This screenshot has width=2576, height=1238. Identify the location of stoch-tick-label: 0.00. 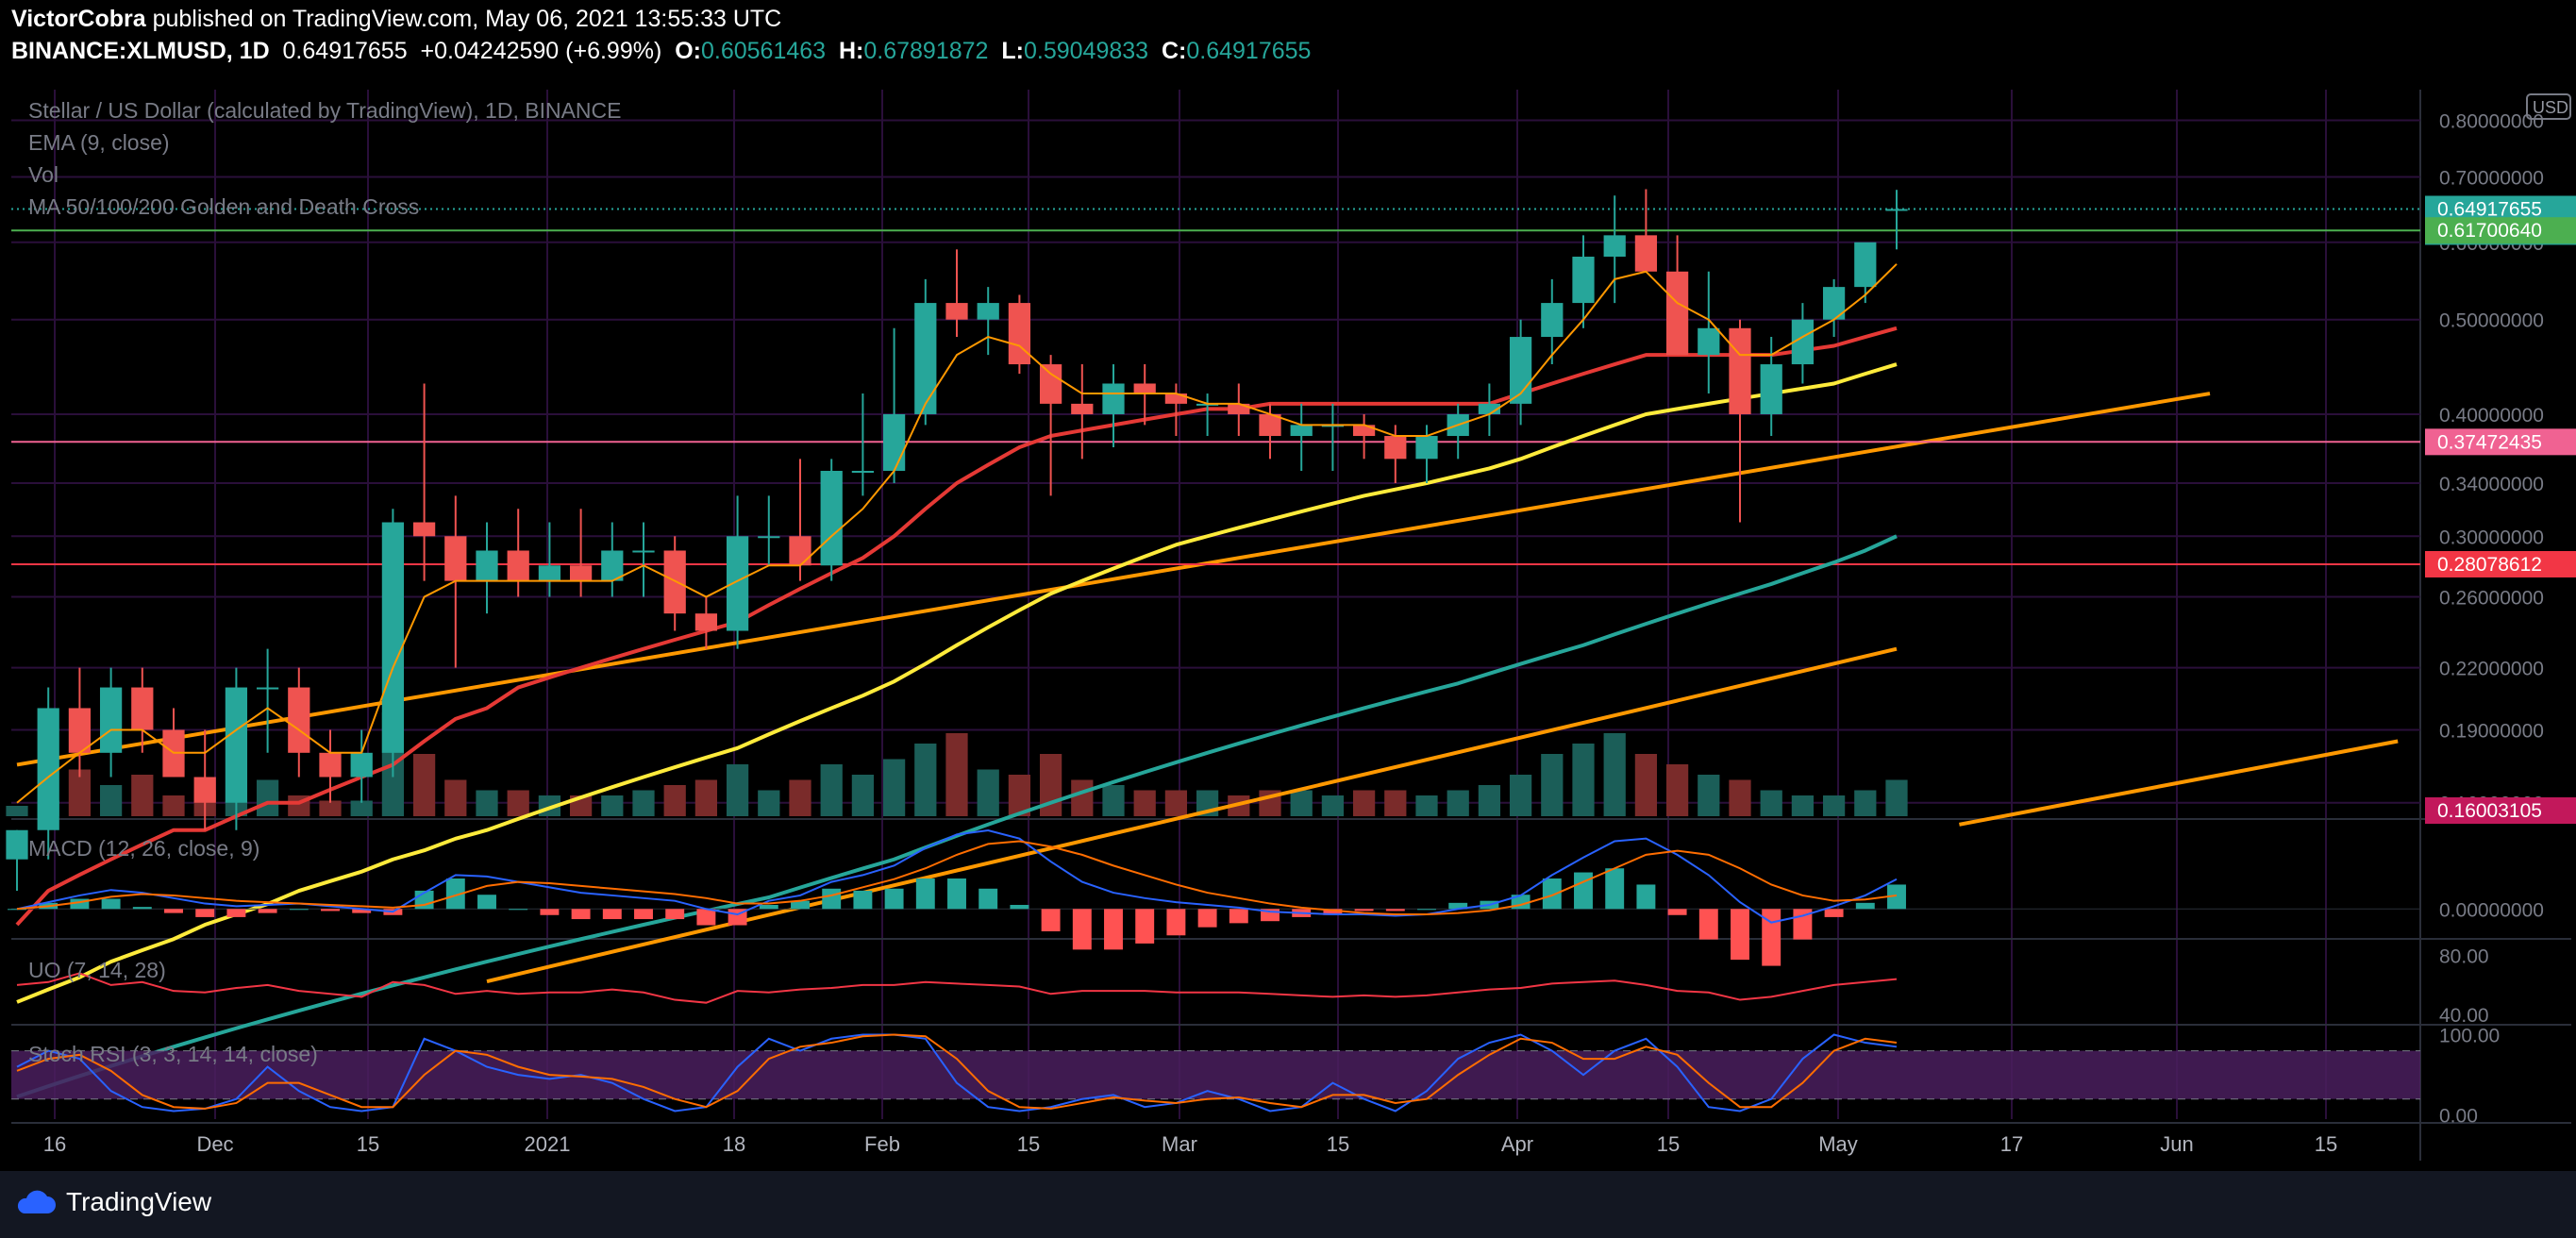
(2458, 1117).